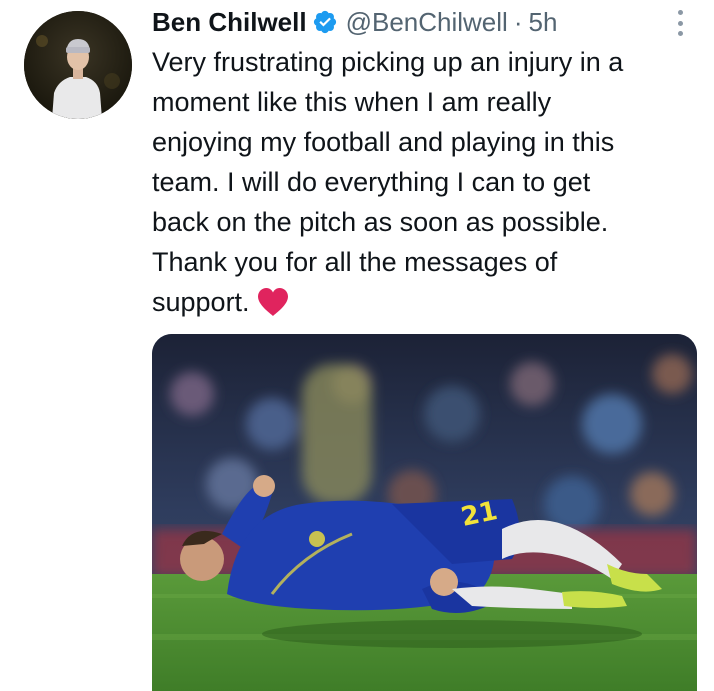 The image size is (714, 691). Describe the element at coordinates (201, 302) in the screenshot. I see `tweet-text-line: support.` at that location.